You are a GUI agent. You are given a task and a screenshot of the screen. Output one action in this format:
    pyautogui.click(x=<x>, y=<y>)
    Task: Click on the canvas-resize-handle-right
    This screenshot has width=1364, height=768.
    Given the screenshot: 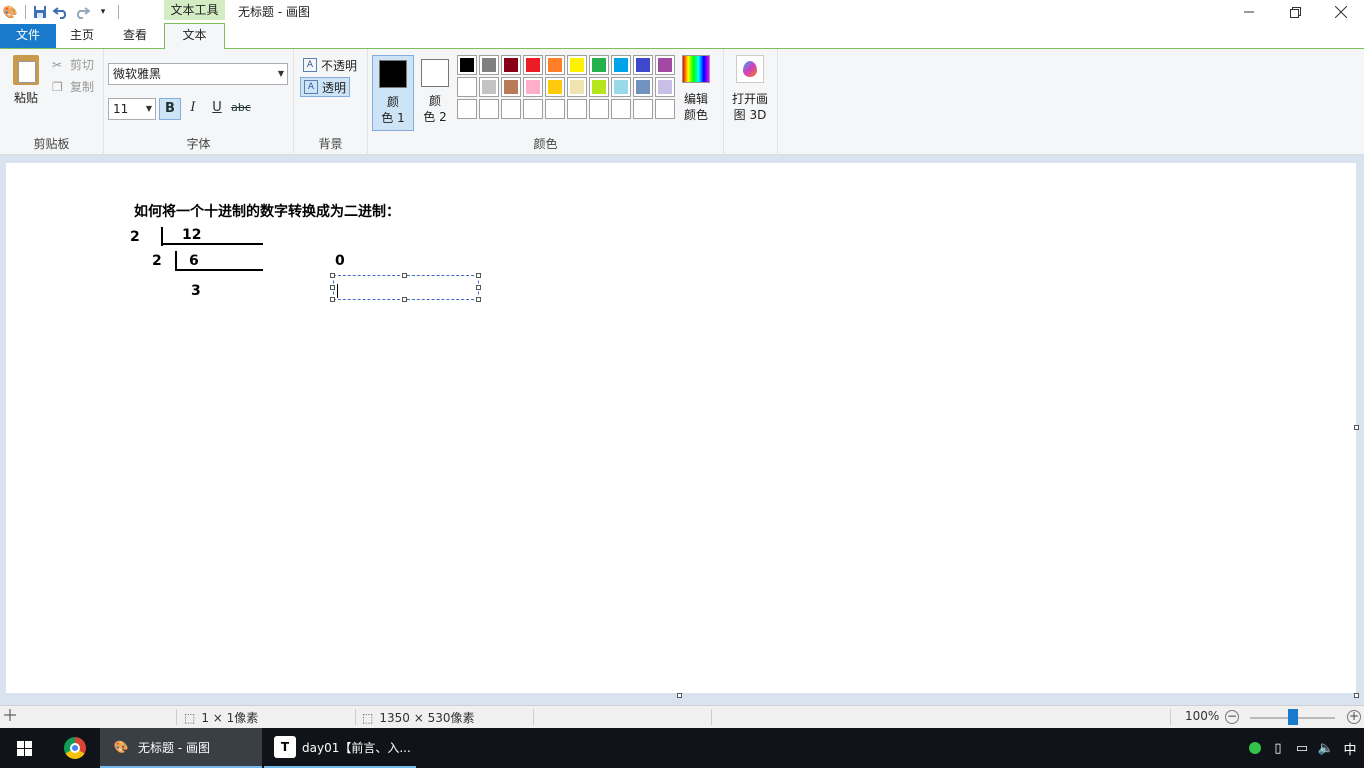 What is the action you would take?
    pyautogui.click(x=1356, y=427)
    